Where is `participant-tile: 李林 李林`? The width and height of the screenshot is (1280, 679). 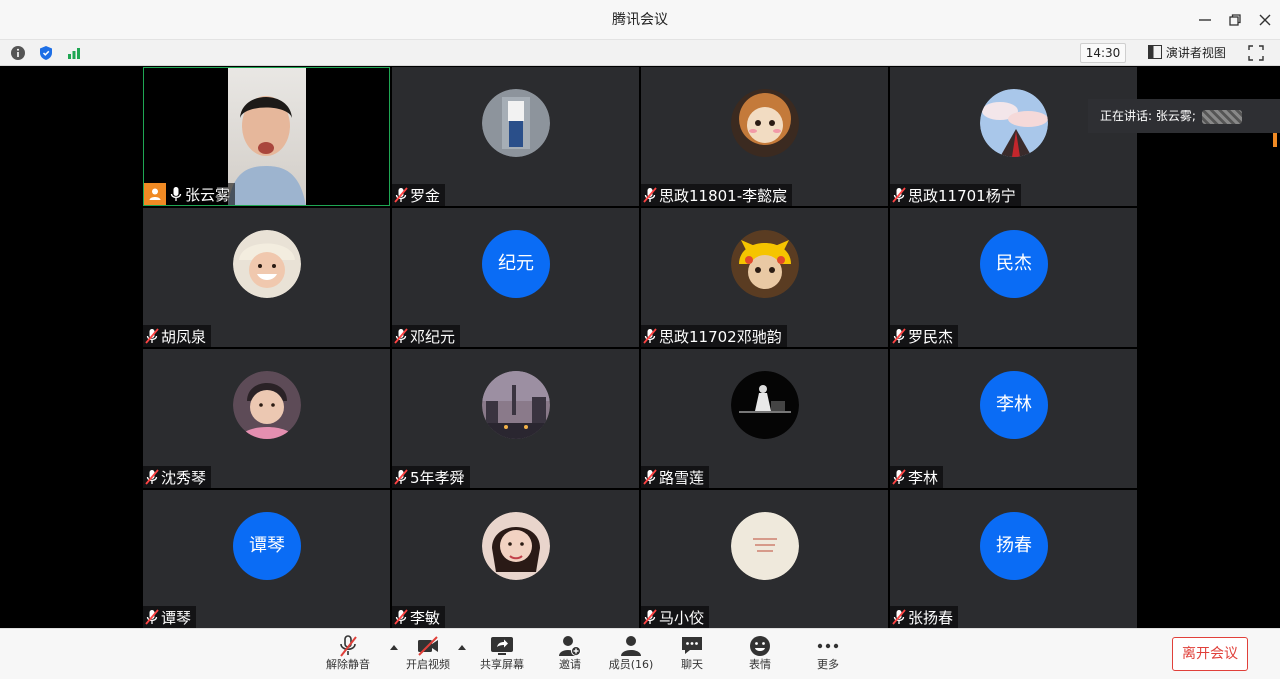 participant-tile: 李林 李林 is located at coordinates (1013, 418).